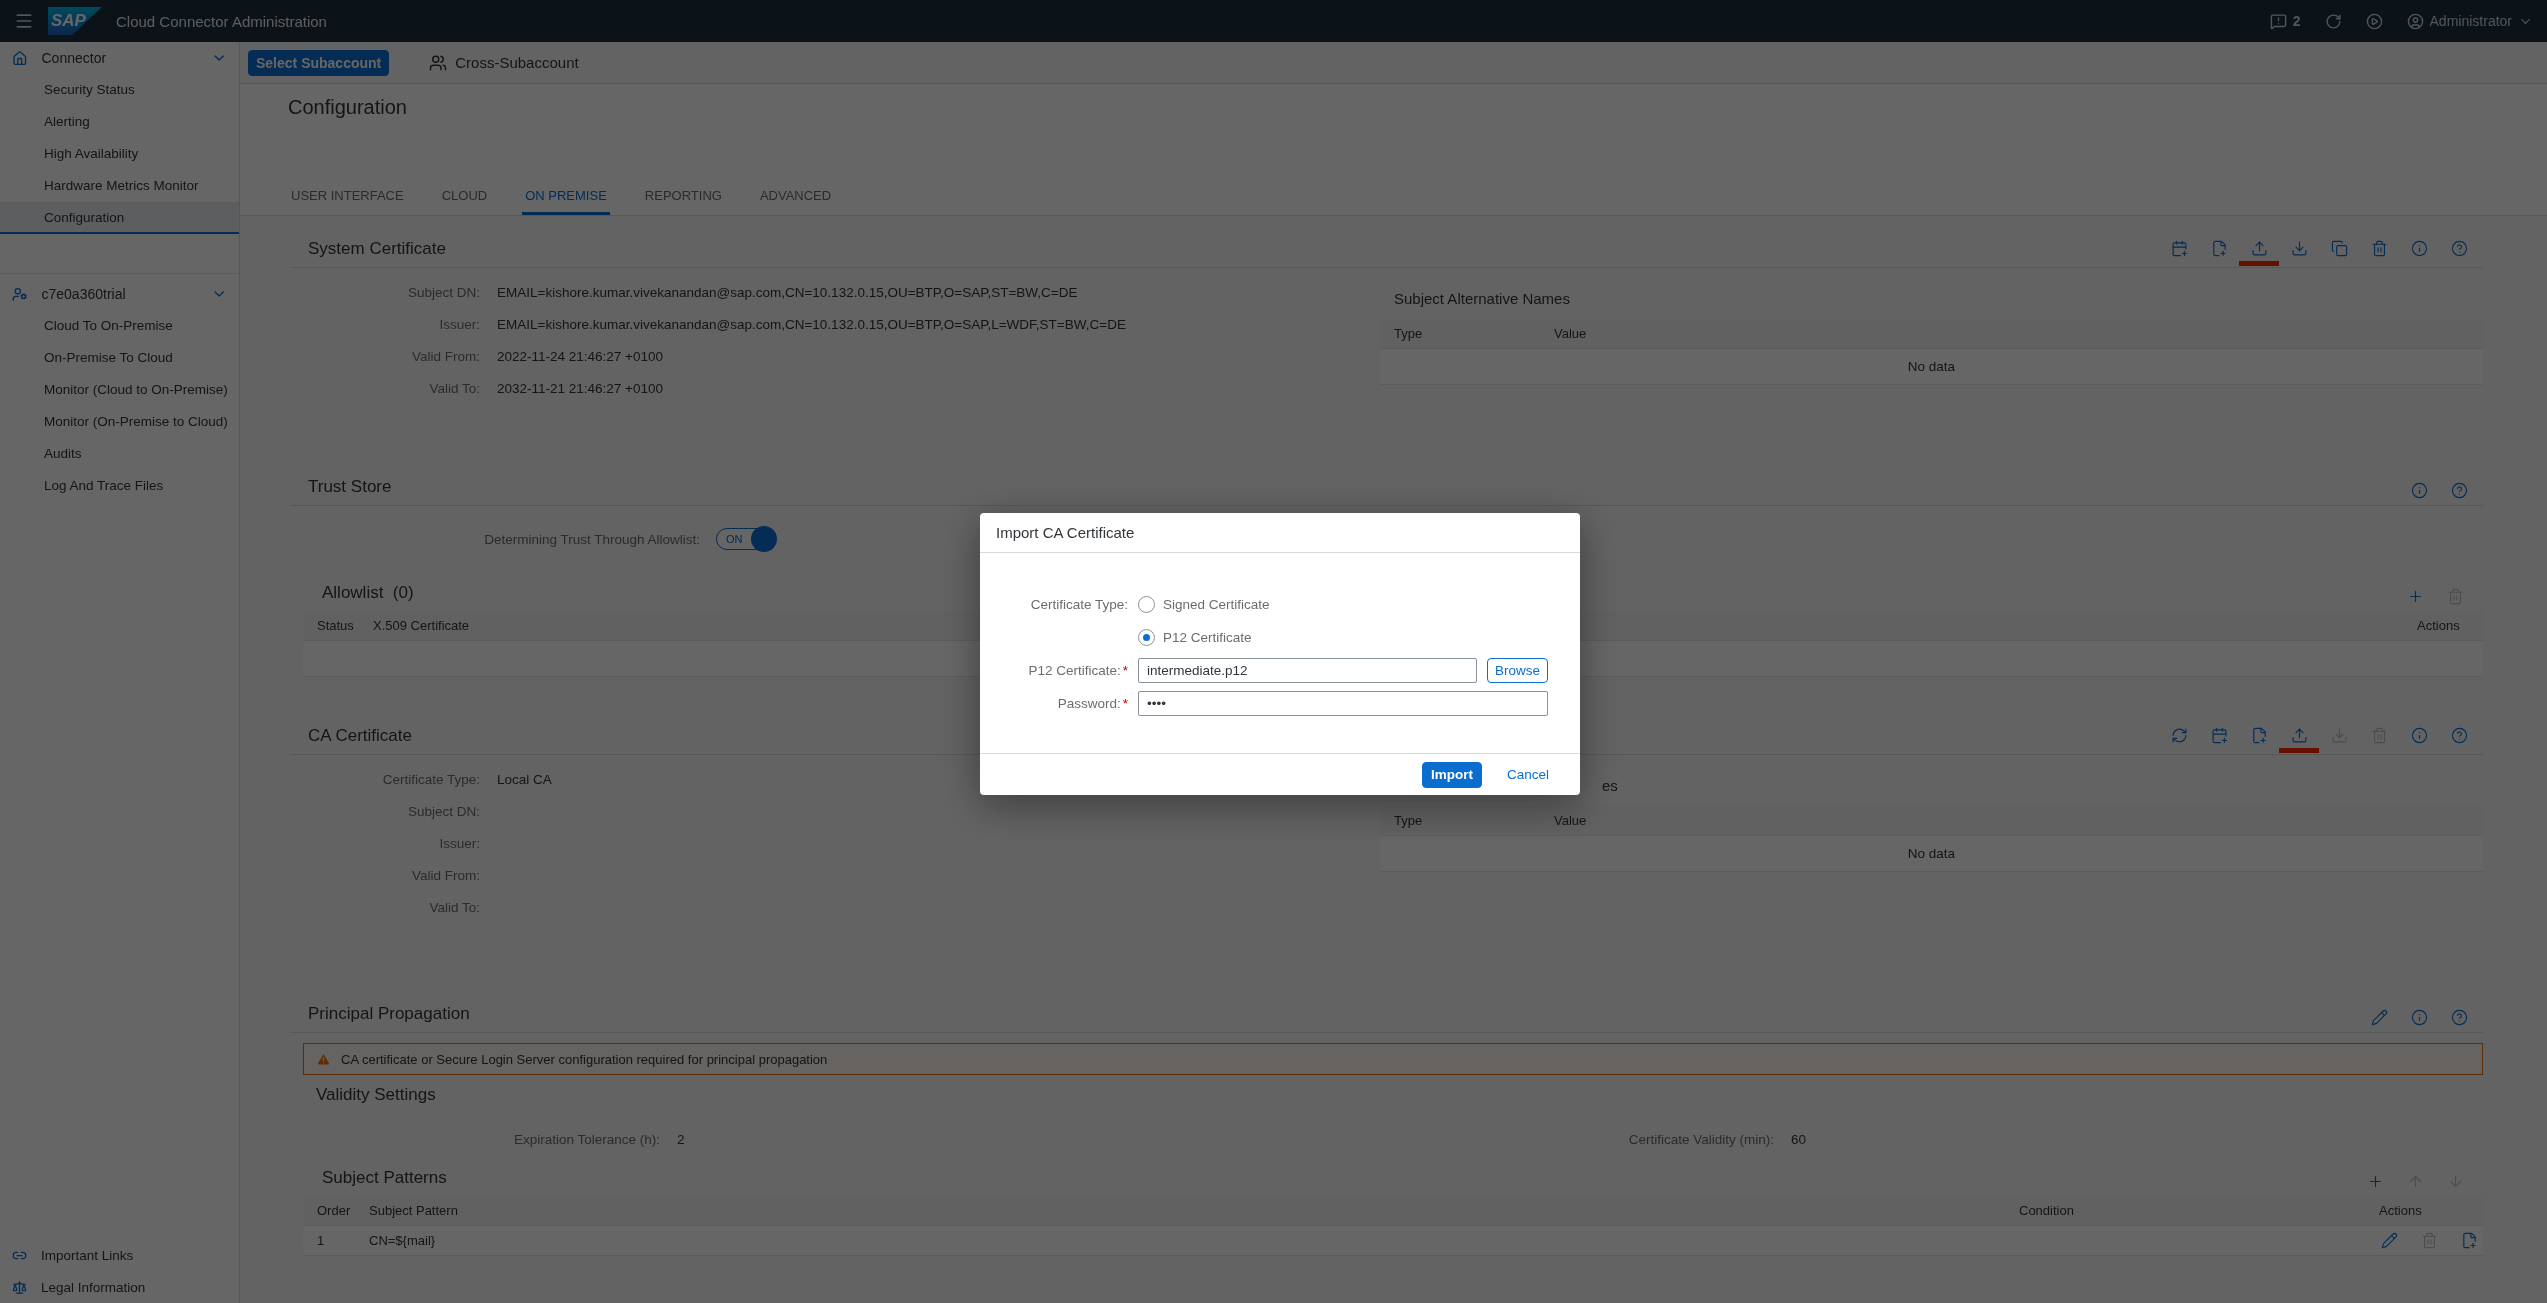  What do you see at coordinates (119, 1287) in the screenshot?
I see `footer-link: Legal Information` at bounding box center [119, 1287].